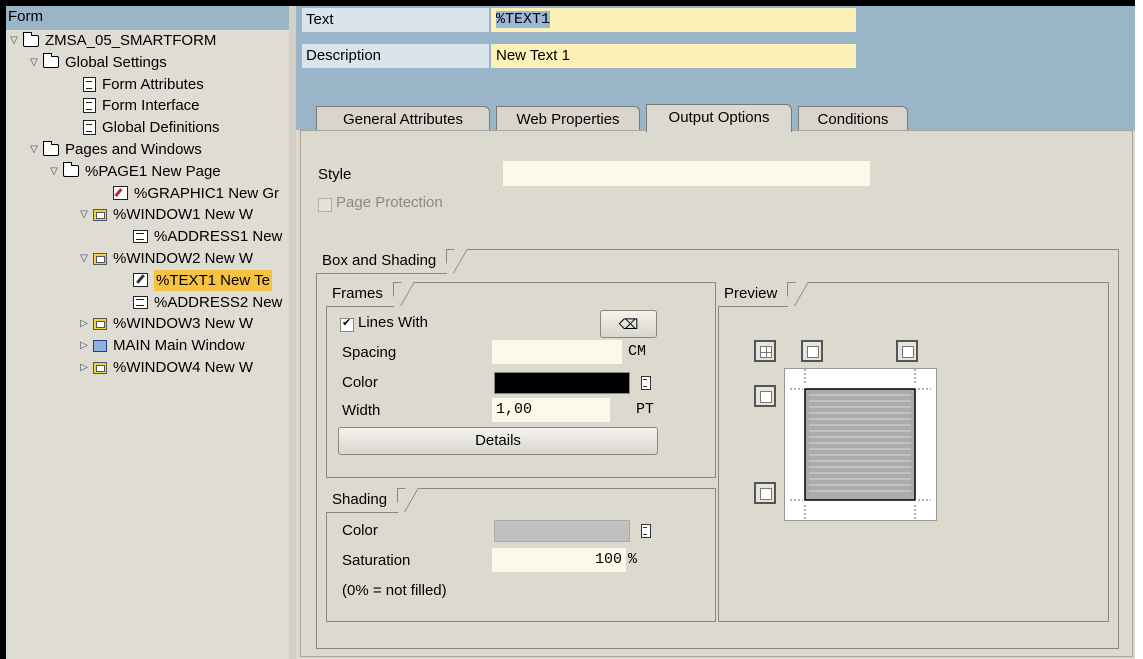 This screenshot has width=1143, height=659. Describe the element at coordinates (498, 441) in the screenshot. I see `details-button: Details` at that location.